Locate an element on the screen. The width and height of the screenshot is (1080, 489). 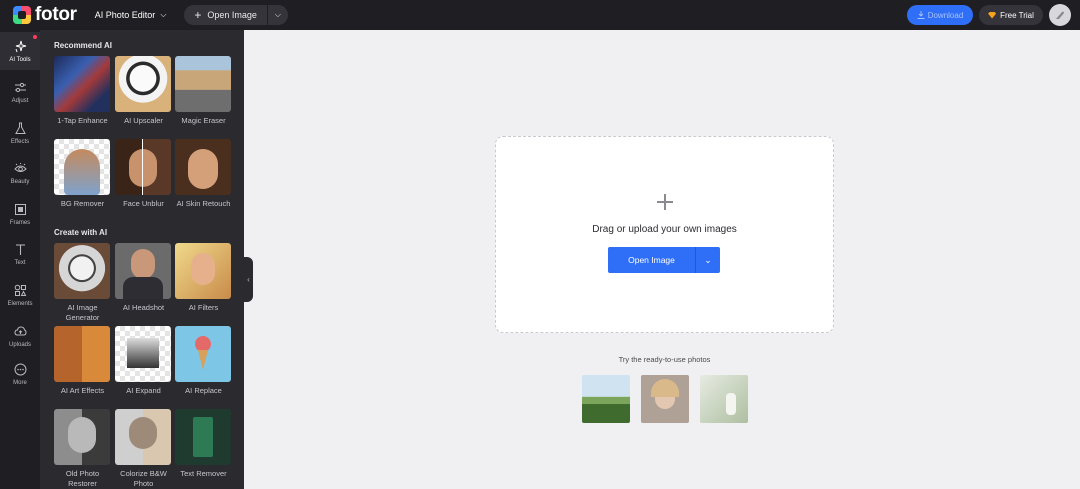
rail-label: Uploads is located at coordinates (19, 344).